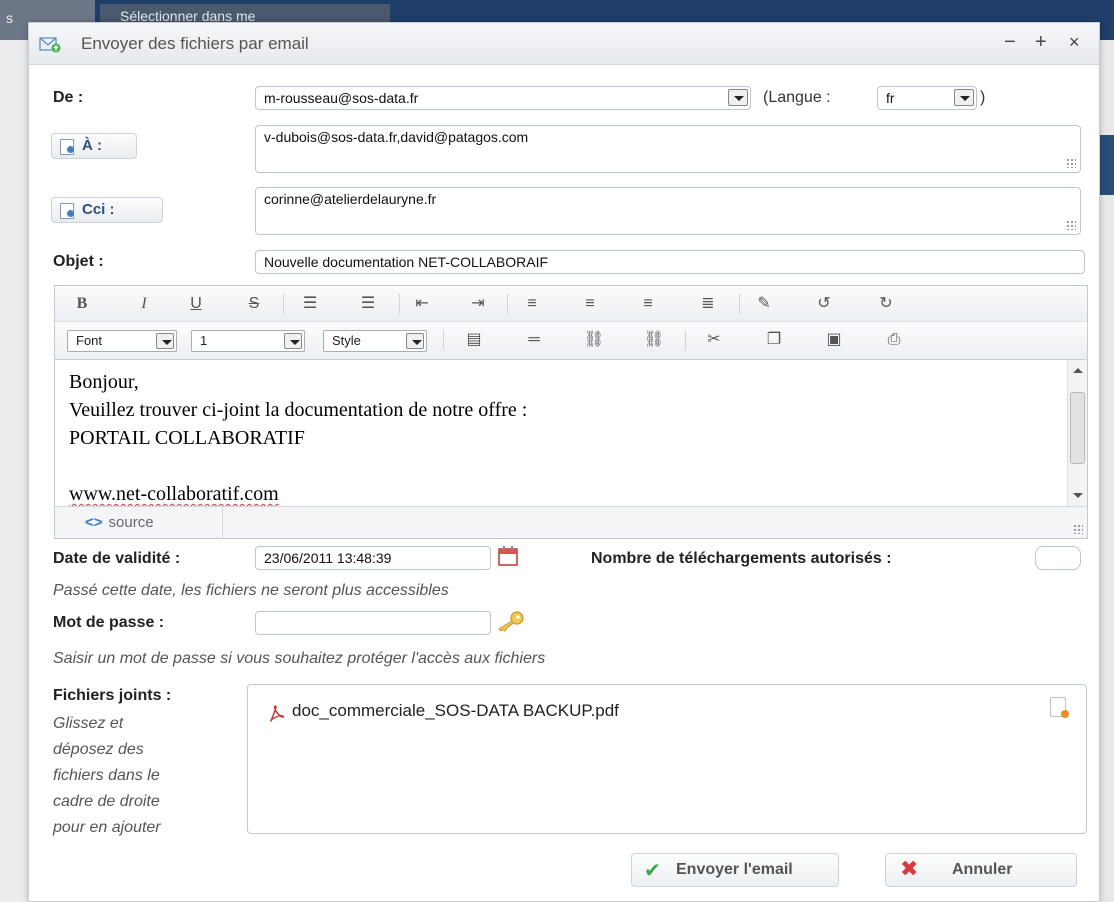 The height and width of the screenshot is (902, 1114). What do you see at coordinates (564, 44) in the screenshot?
I see `dialog-titlebar: Envoyer des fichiers par email − + ×` at bounding box center [564, 44].